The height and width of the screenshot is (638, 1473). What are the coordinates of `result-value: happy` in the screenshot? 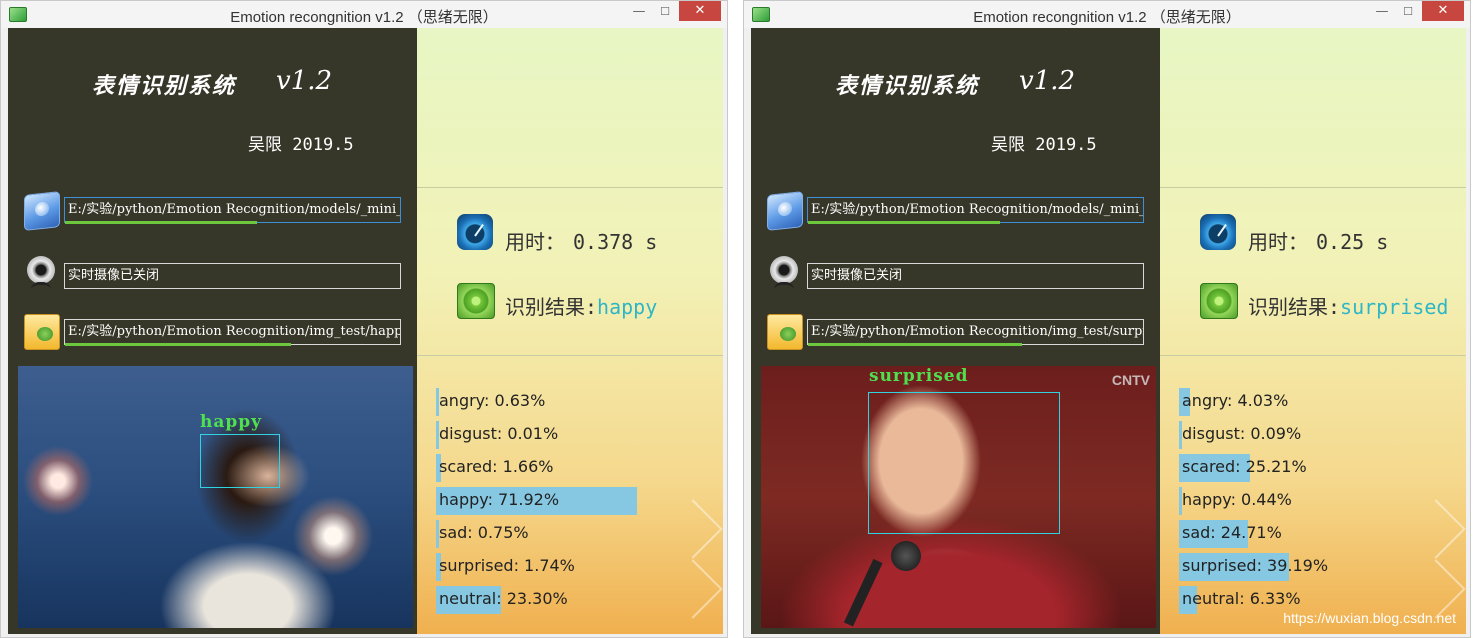 It's located at (627, 307).